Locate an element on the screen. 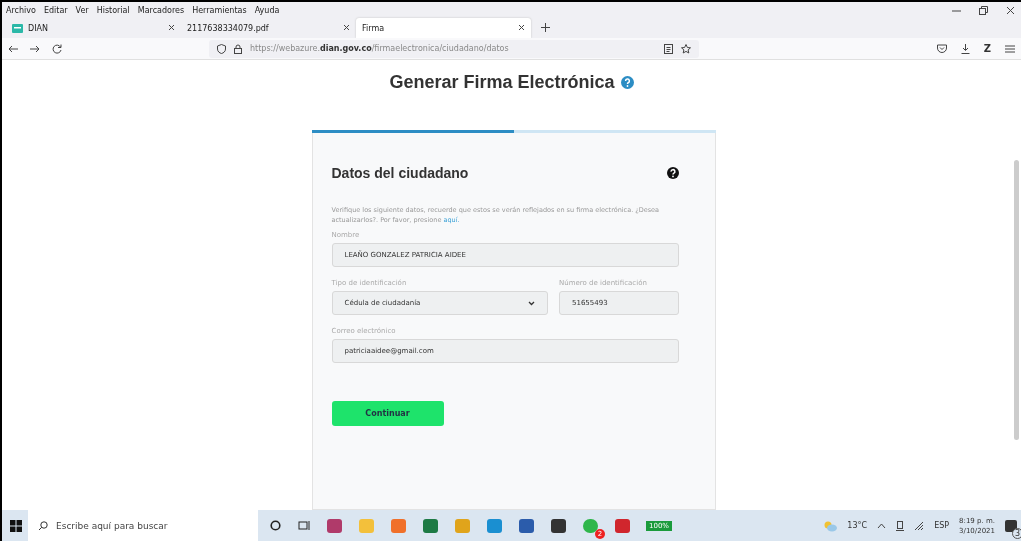  reader-view-icon is located at coordinates (668, 48).